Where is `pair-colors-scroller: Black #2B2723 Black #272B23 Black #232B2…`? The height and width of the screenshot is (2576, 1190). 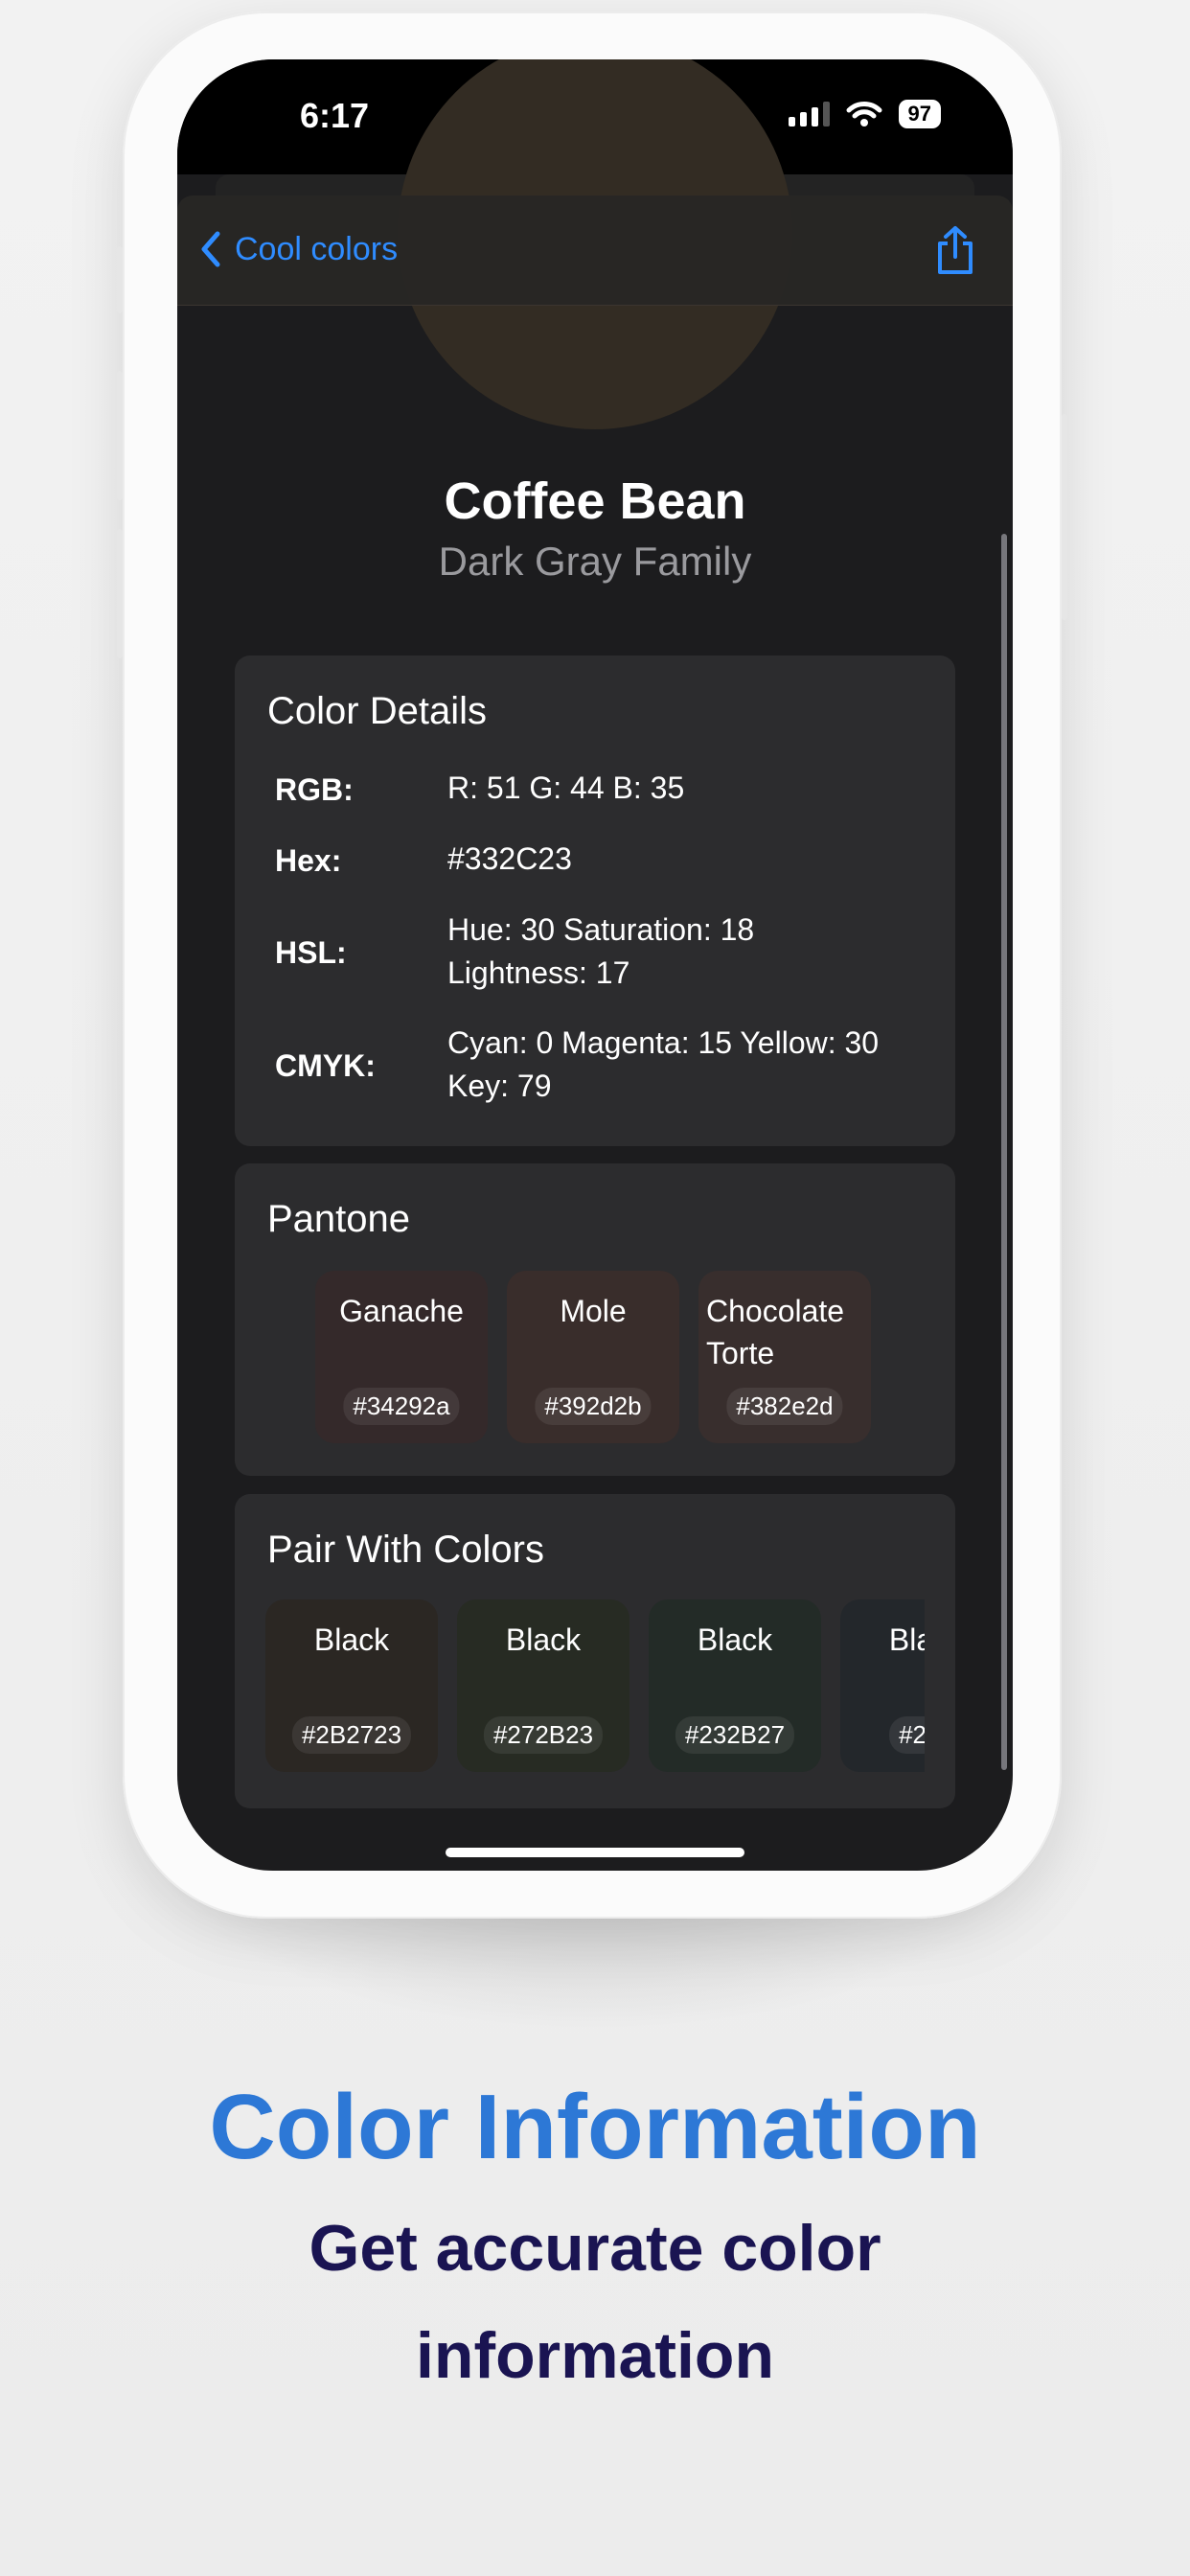 pair-colors-scroller: Black #2B2723 Black #272B23 Black #232B2… is located at coordinates (595, 1690).